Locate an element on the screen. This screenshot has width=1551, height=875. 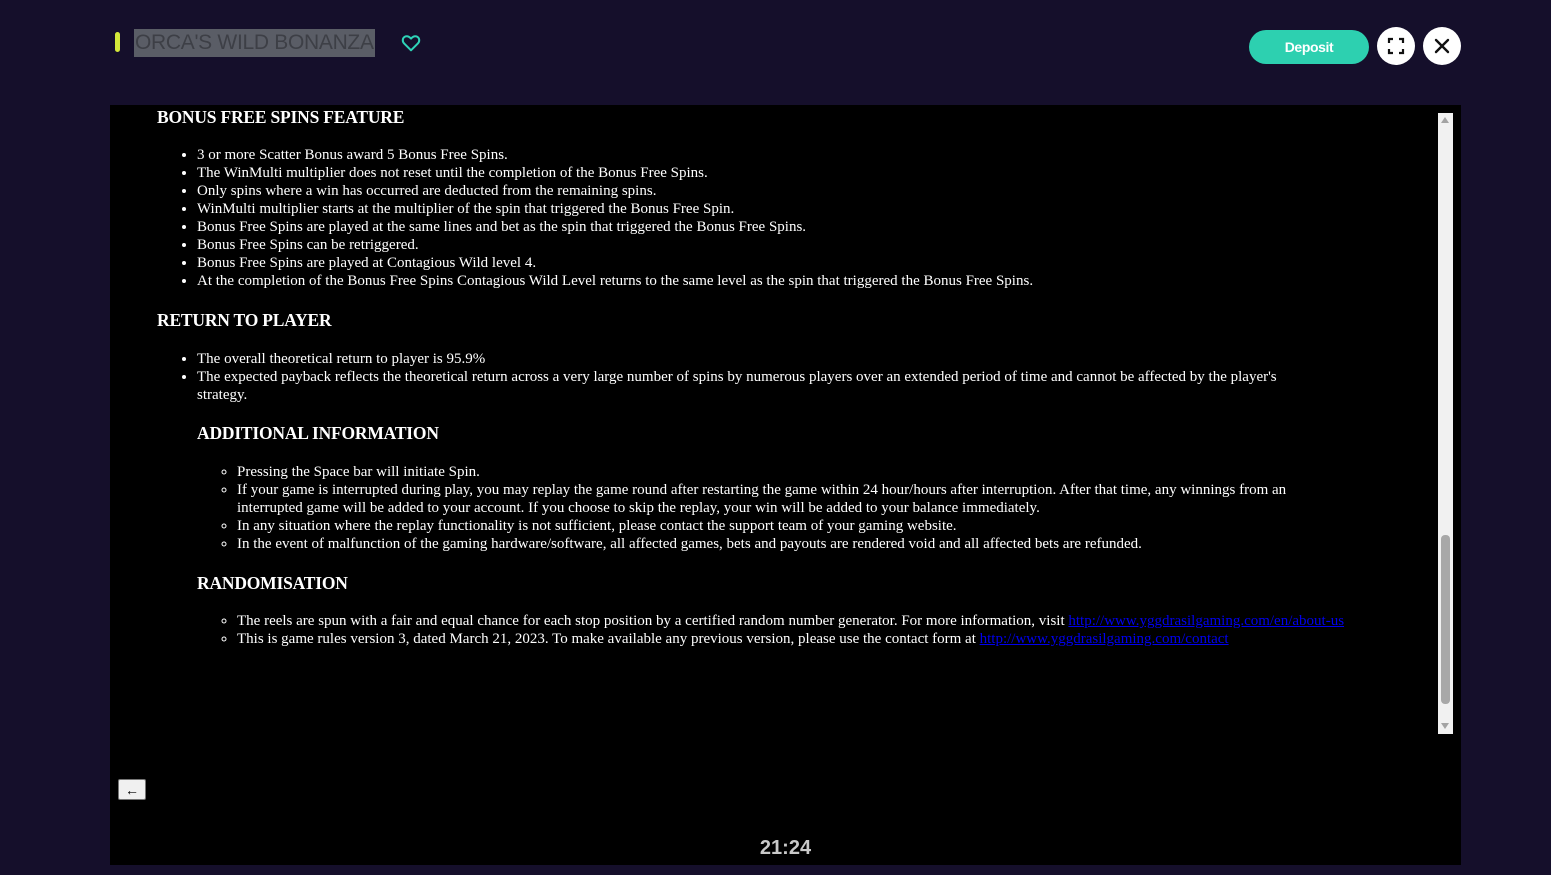
top-bar: ORCA'S WILD BONANZA Deposit is located at coordinates (775, 50).